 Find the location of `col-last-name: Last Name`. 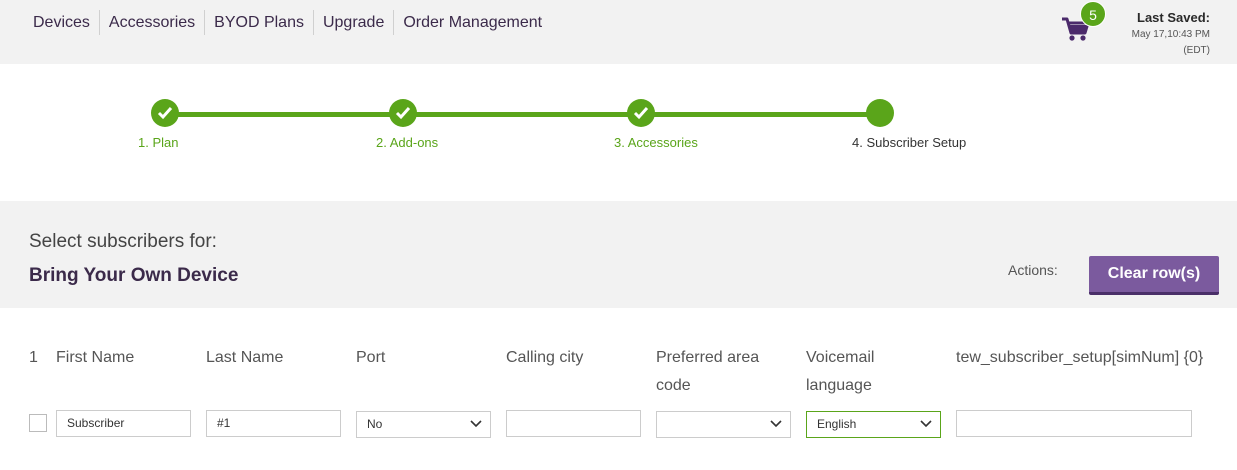

col-last-name: Last Name is located at coordinates (245, 357).